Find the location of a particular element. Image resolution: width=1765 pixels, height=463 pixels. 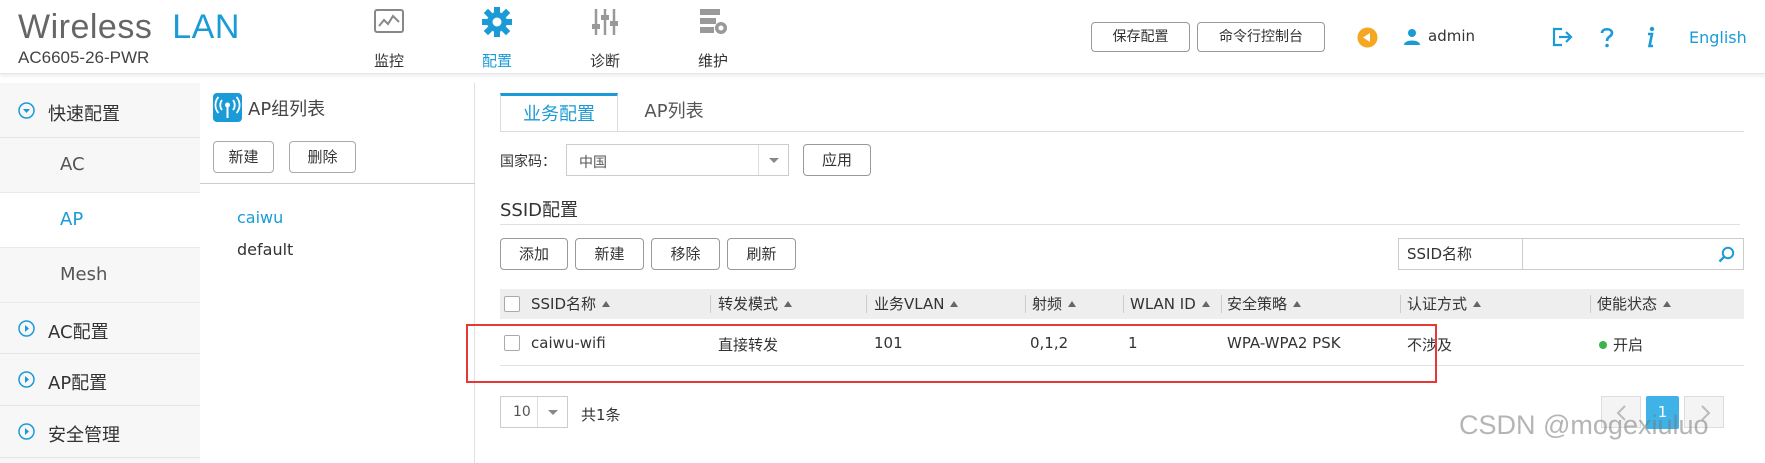

tab-ap-list: AP列表 is located at coordinates (674, 112).